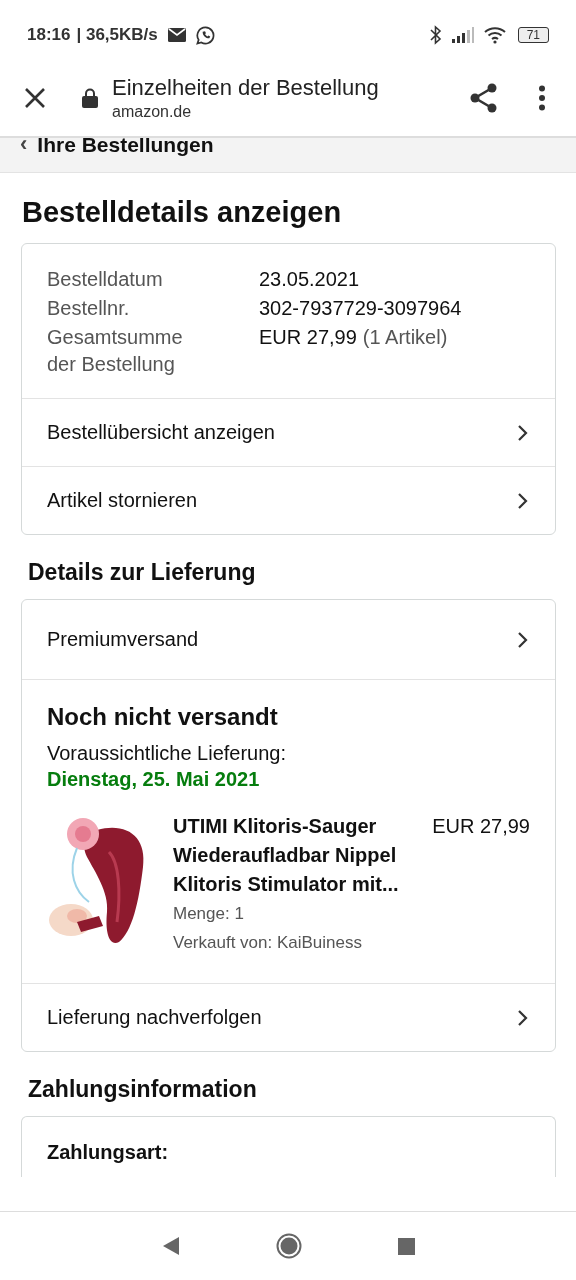 The width and height of the screenshot is (576, 1280). I want to click on payment-label: Zahlungsart:, so click(108, 1152).